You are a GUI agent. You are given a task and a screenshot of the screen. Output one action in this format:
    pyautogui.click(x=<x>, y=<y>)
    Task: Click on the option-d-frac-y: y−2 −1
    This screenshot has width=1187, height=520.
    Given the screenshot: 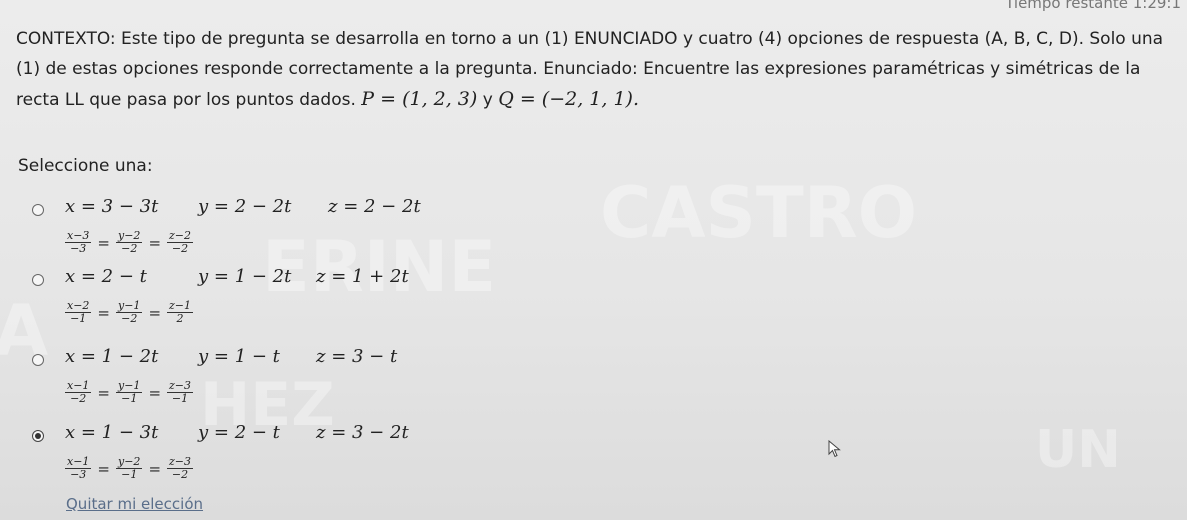 What is the action you would take?
    pyautogui.click(x=129, y=468)
    